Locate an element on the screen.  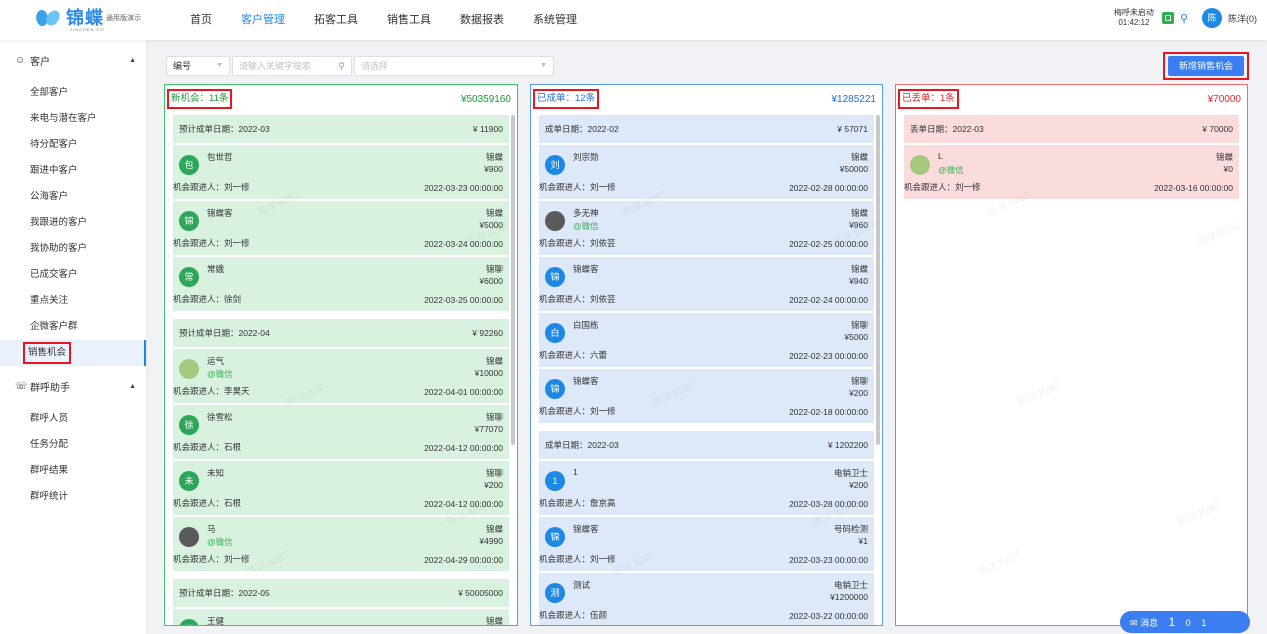
sidebar-item-closed: 已成交客户 is located at coordinates (73, 275).